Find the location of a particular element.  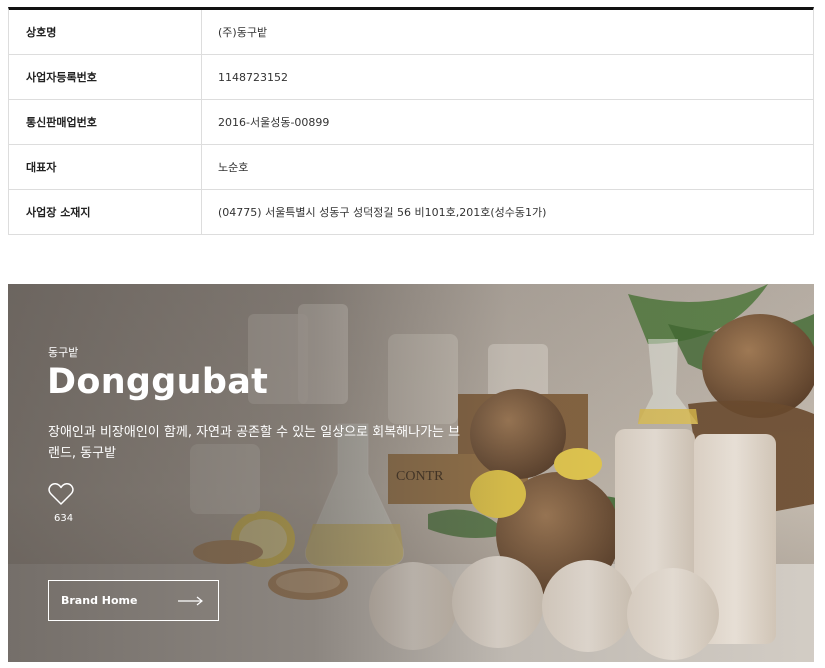

brand-home-button: Brand Home is located at coordinates (133, 600).